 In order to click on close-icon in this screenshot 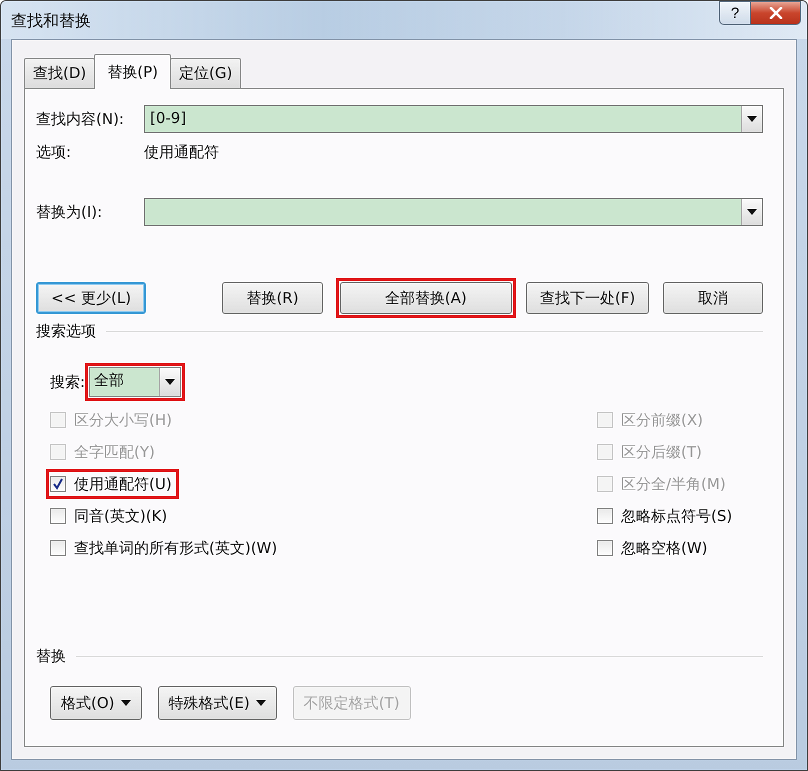, I will do `click(775, 13)`.